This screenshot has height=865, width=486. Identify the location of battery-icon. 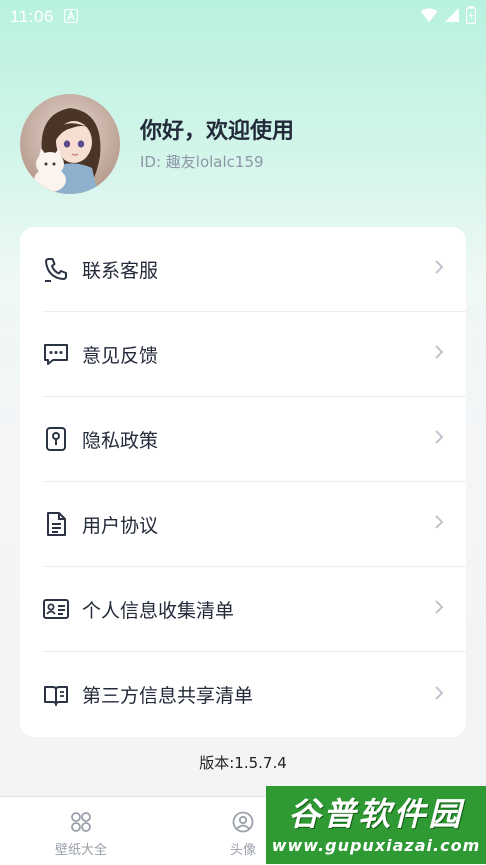
(471, 17).